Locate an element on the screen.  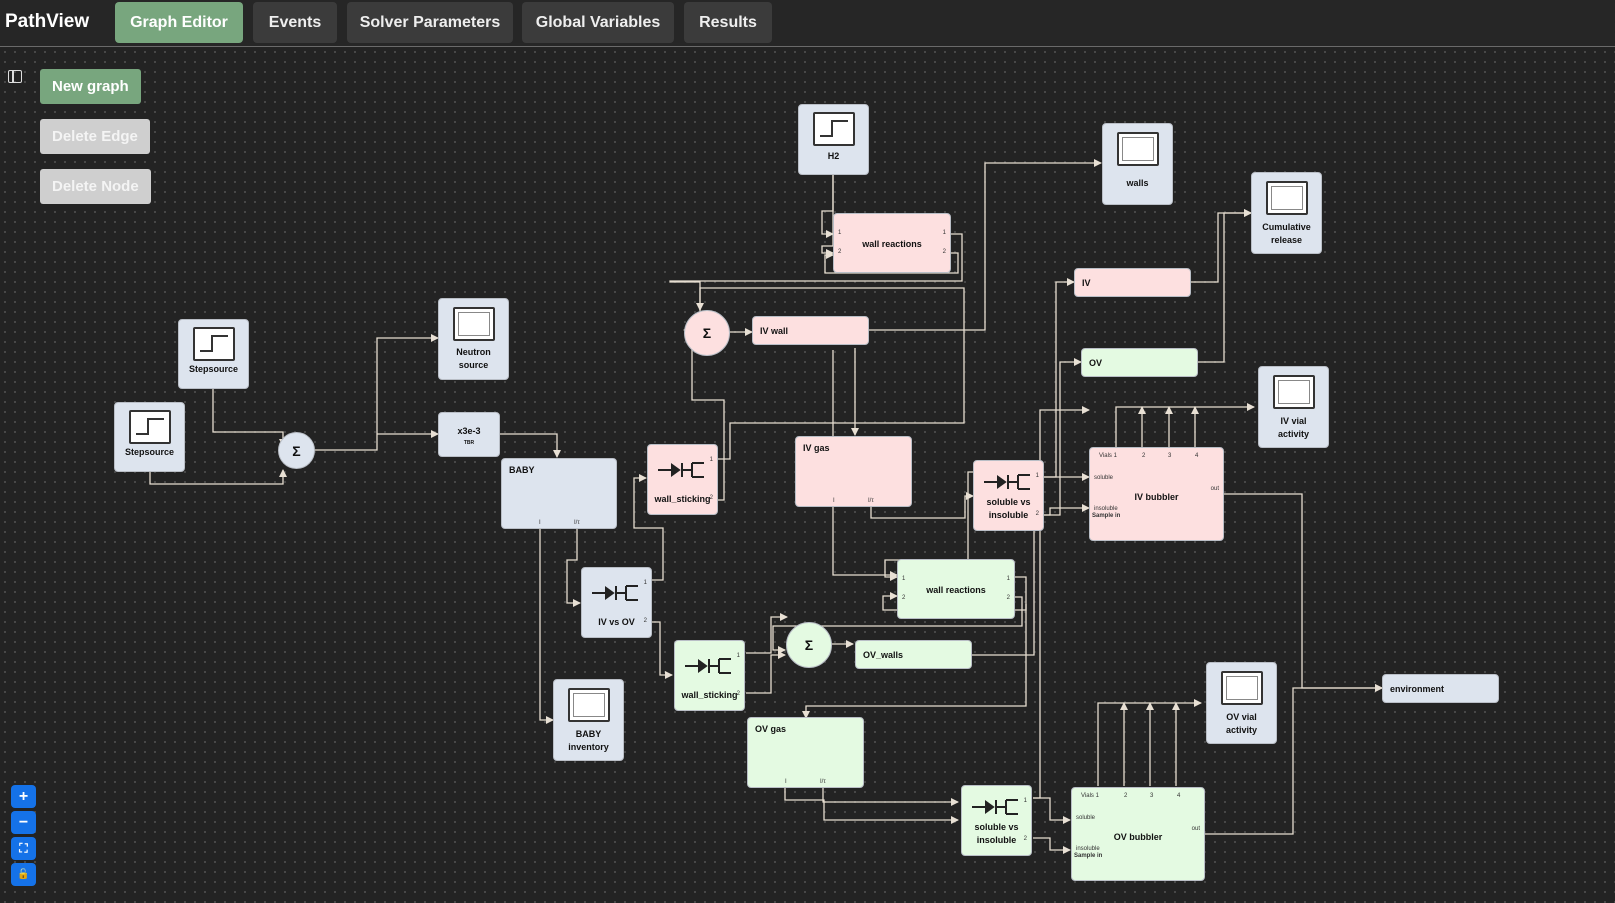
node-label: Neutron is located at coordinates (473, 352).